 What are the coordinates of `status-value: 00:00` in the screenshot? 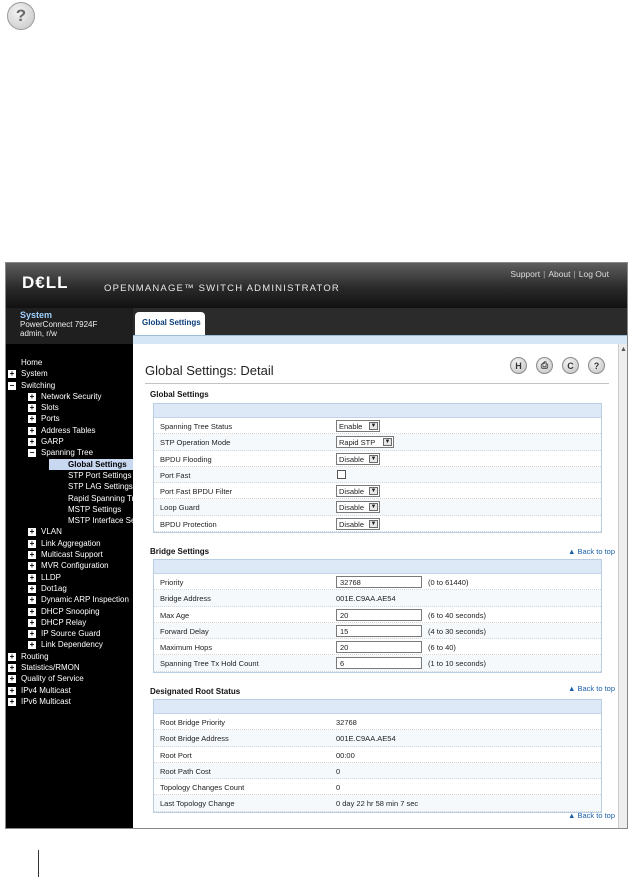 It's located at (345, 755).